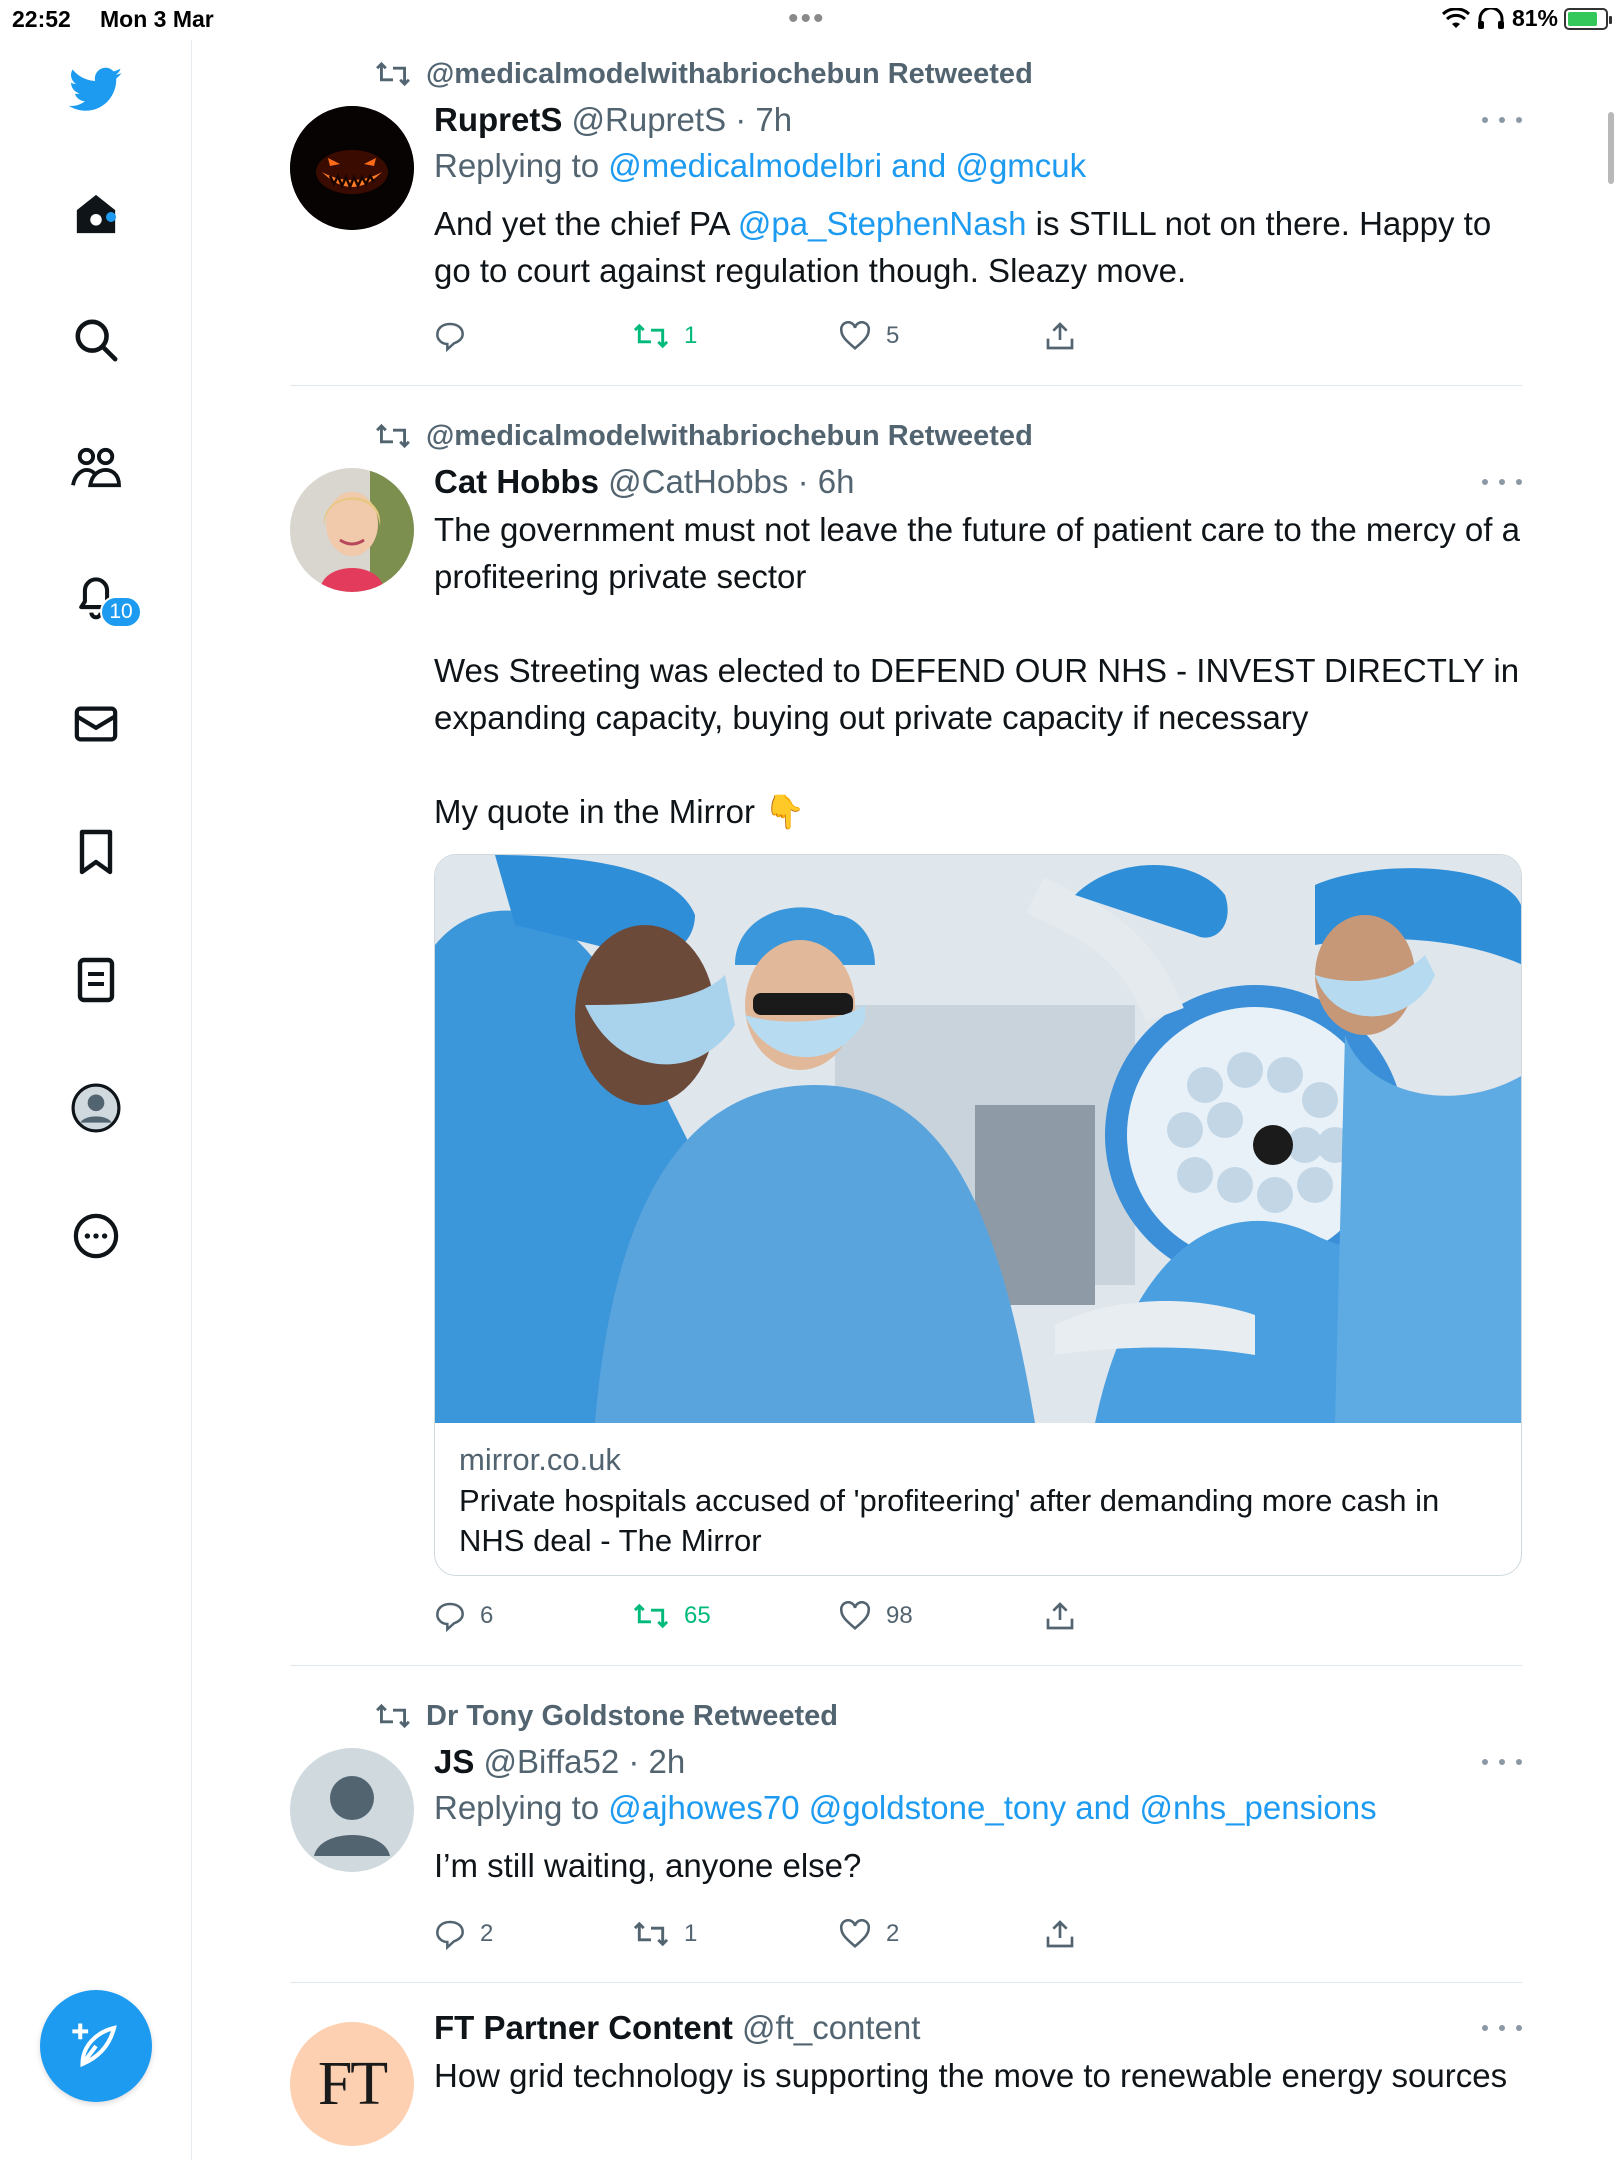 The width and height of the screenshot is (1620, 2160). I want to click on tweet-text: I’m still waiting, anyone else?, so click(648, 1865).